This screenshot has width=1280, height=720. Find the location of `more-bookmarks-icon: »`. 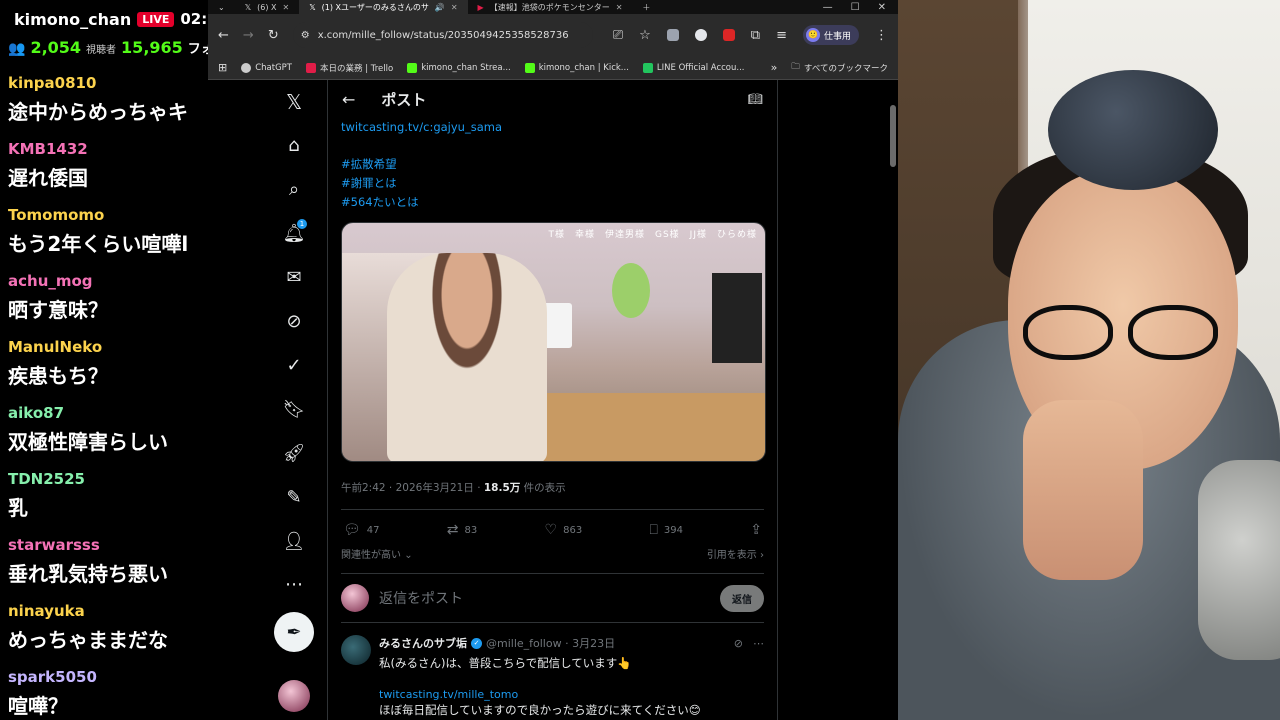

more-bookmarks-icon: » is located at coordinates (774, 67).